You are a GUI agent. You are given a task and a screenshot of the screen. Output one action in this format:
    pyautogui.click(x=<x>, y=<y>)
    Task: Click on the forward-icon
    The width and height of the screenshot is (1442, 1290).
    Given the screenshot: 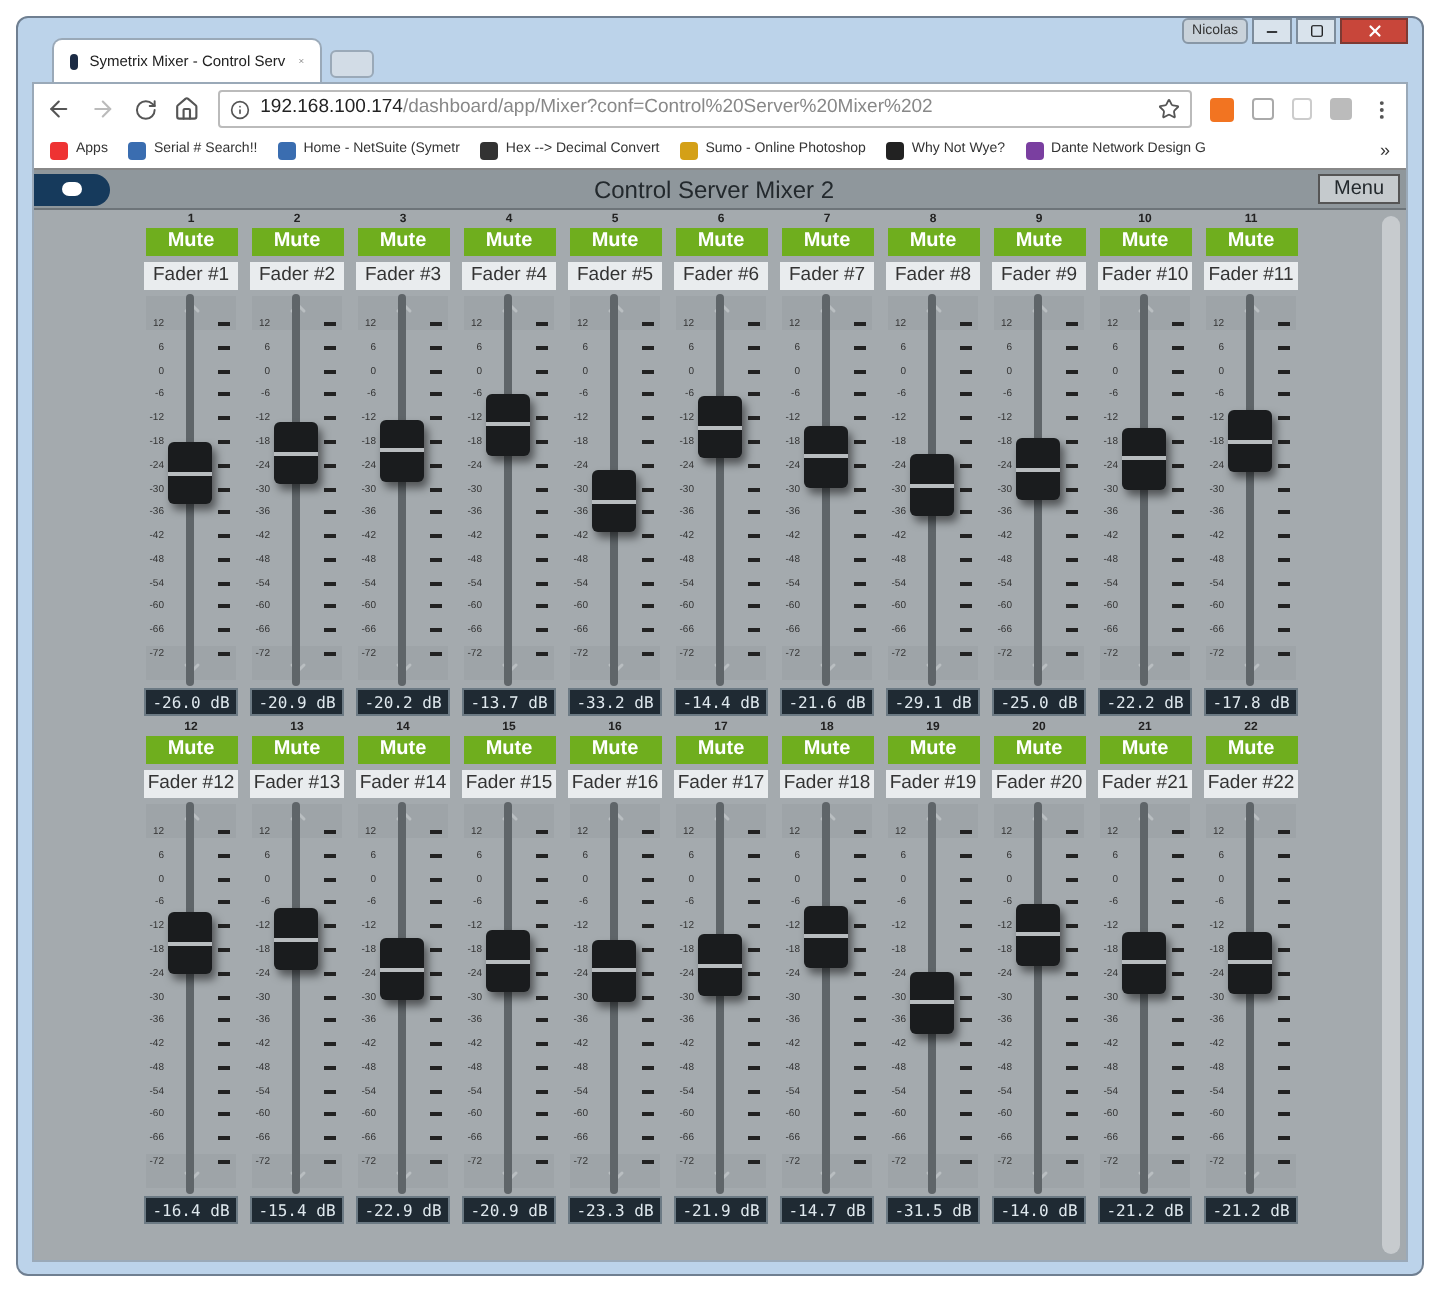 What is the action you would take?
    pyautogui.click(x=102, y=109)
    